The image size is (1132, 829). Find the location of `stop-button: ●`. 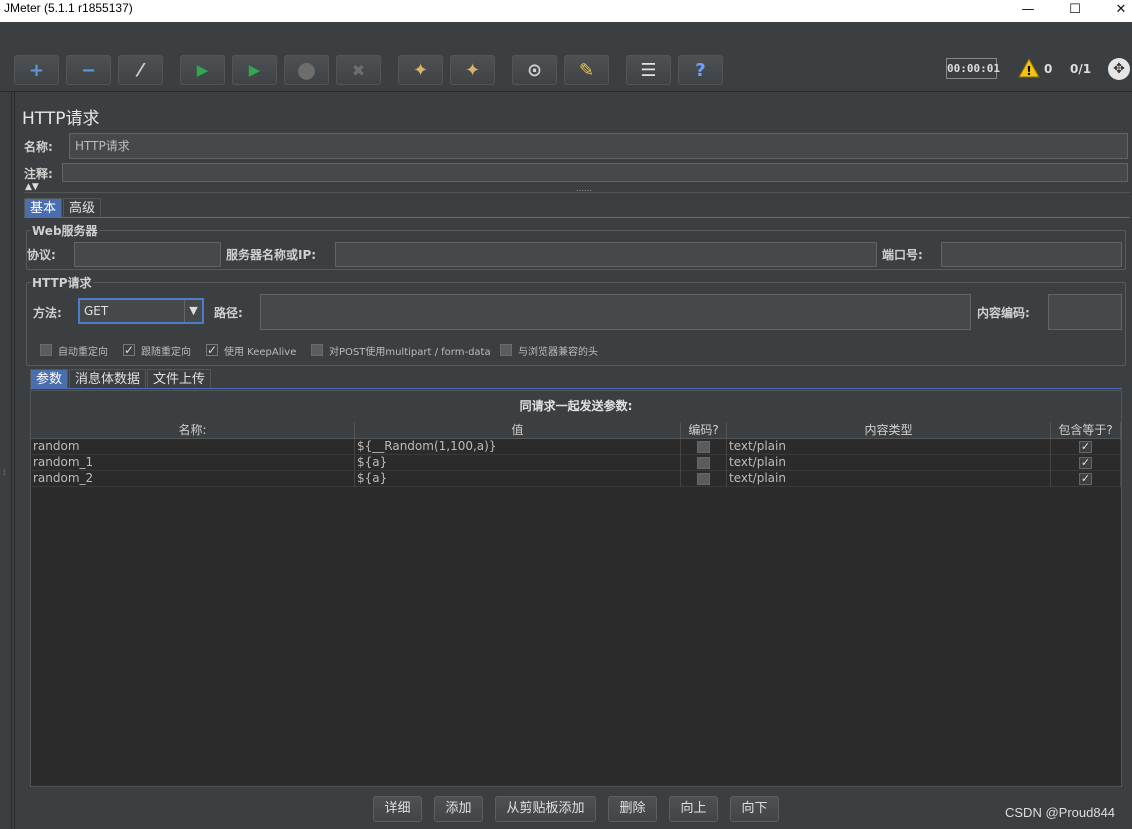

stop-button: ● is located at coordinates (306, 70).